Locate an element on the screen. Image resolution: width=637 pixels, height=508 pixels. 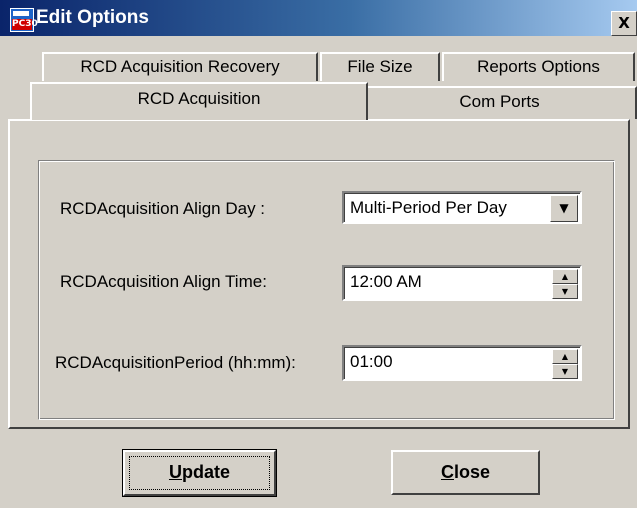
update-label: pdate is located at coordinates (205, 472).